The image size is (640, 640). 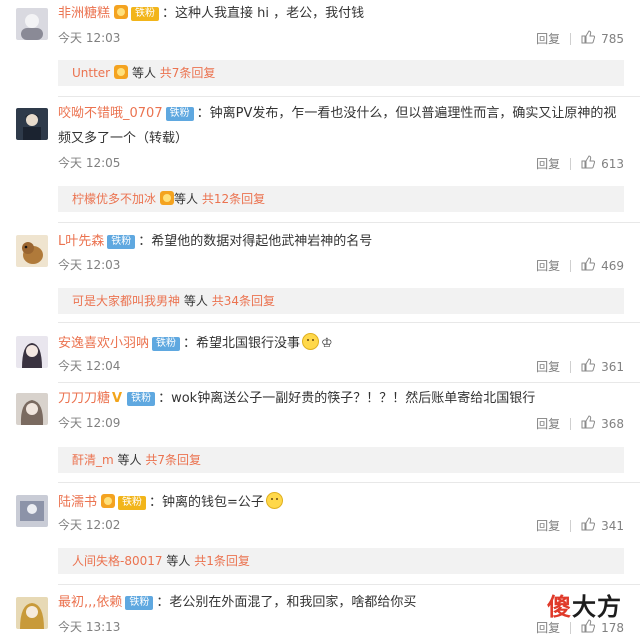 What do you see at coordinates (612, 266) in the screenshot?
I see `like-count: 469` at bounding box center [612, 266].